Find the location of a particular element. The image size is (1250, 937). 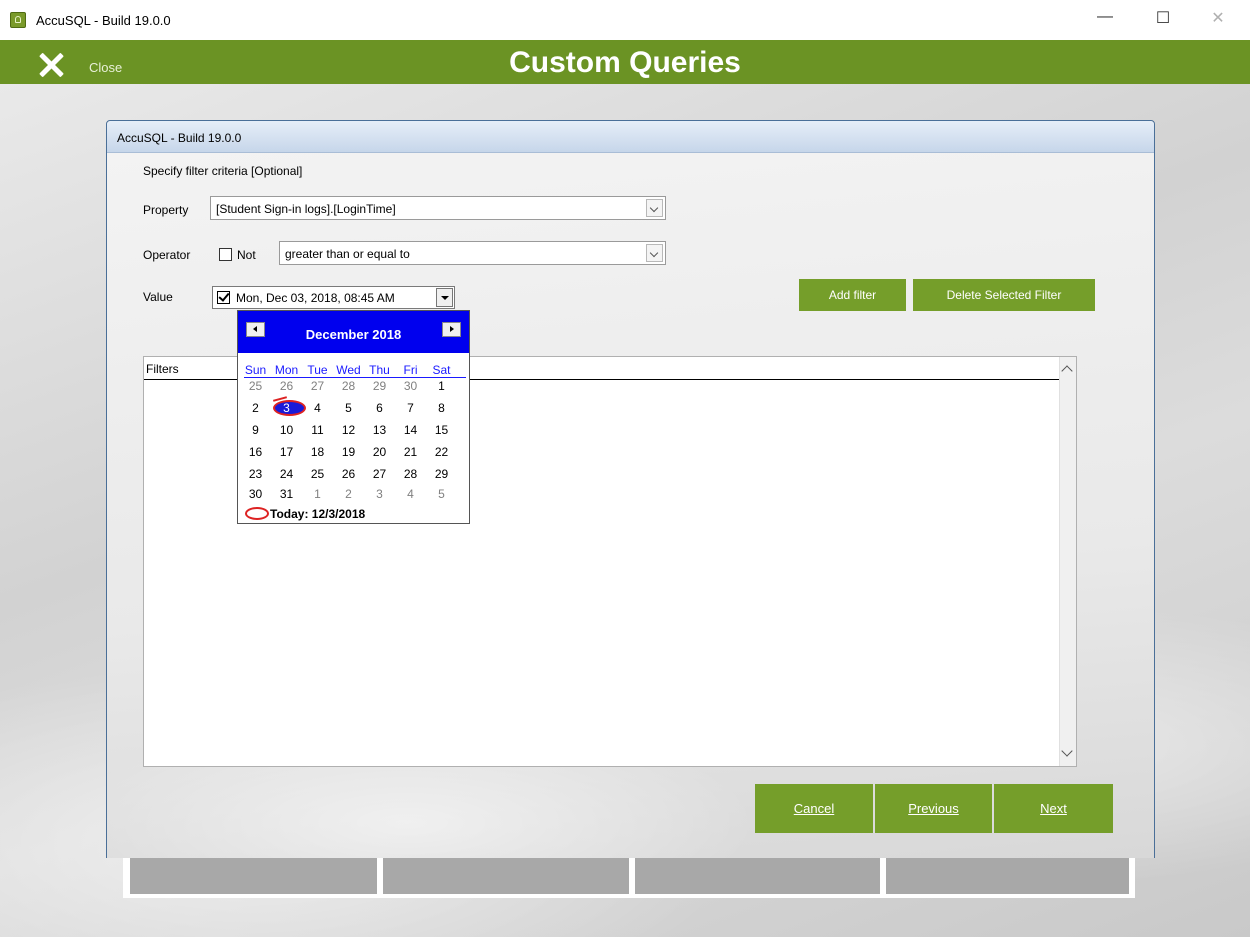

calendar-day: 23 is located at coordinates (255, 474).